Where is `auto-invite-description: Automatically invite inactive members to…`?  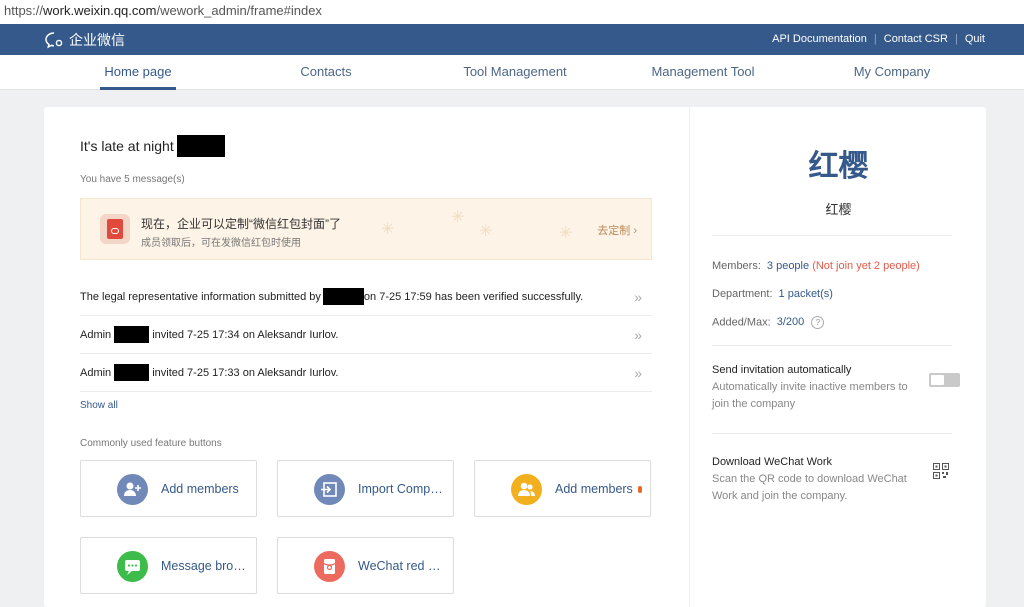
auto-invite-description: Automatically invite inactive members to… is located at coordinates (810, 395).